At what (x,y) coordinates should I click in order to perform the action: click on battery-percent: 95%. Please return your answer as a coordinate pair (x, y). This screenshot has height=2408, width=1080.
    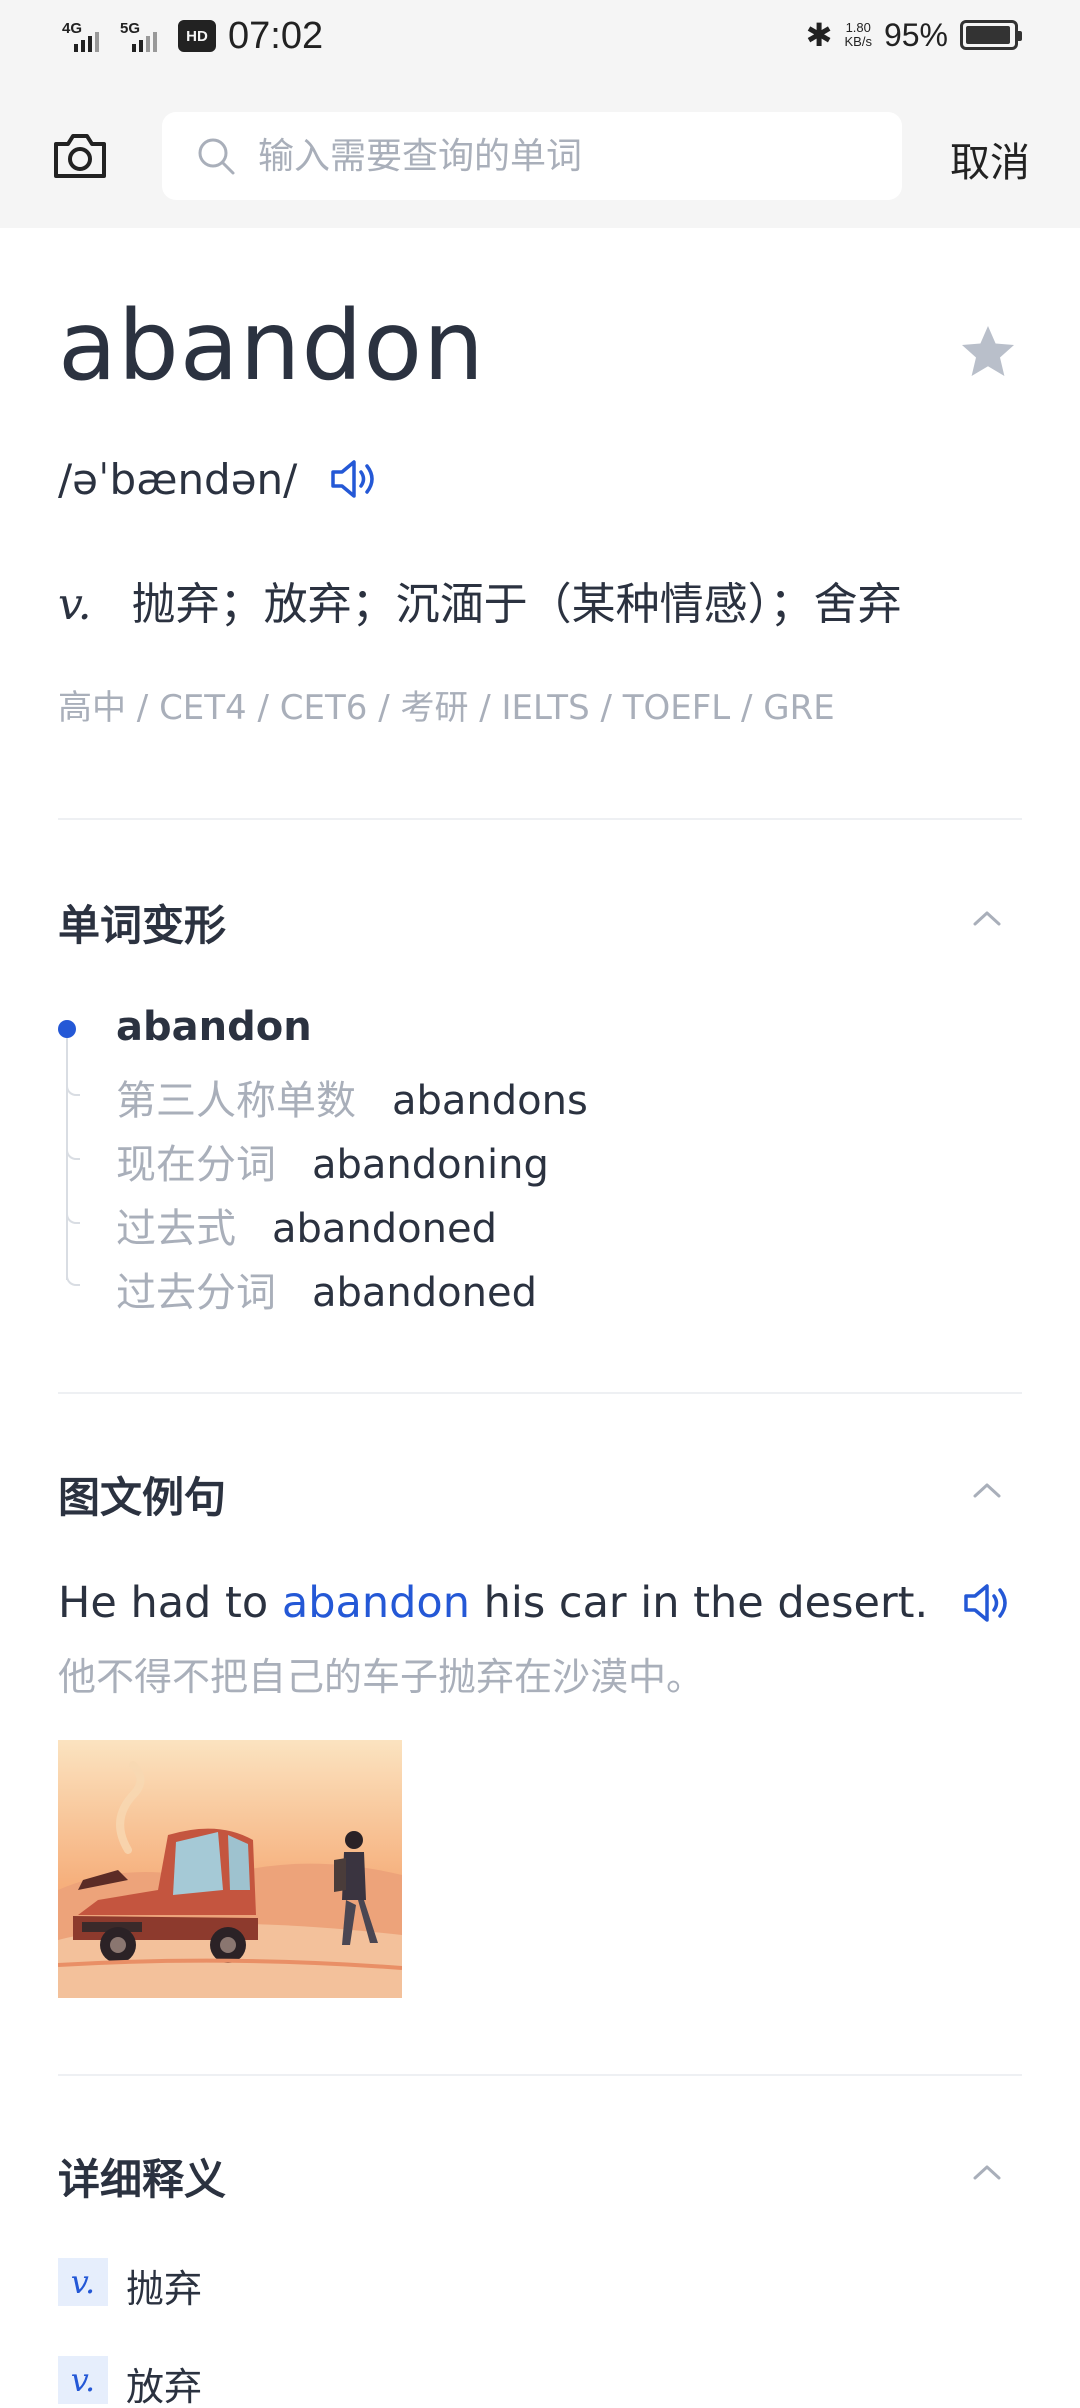
    Looking at the image, I should click on (915, 34).